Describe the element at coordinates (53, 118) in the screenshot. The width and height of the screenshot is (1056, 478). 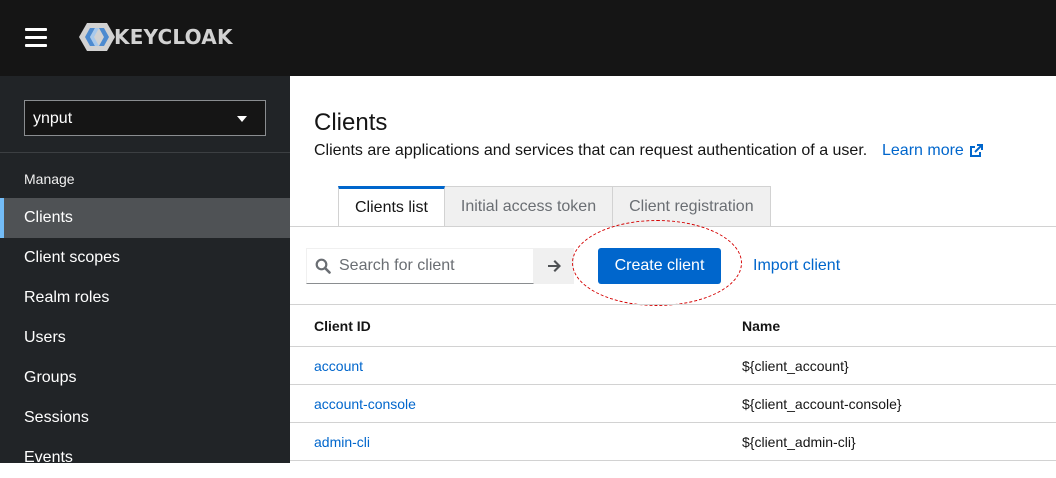
I see `realm-name: ynput` at that location.